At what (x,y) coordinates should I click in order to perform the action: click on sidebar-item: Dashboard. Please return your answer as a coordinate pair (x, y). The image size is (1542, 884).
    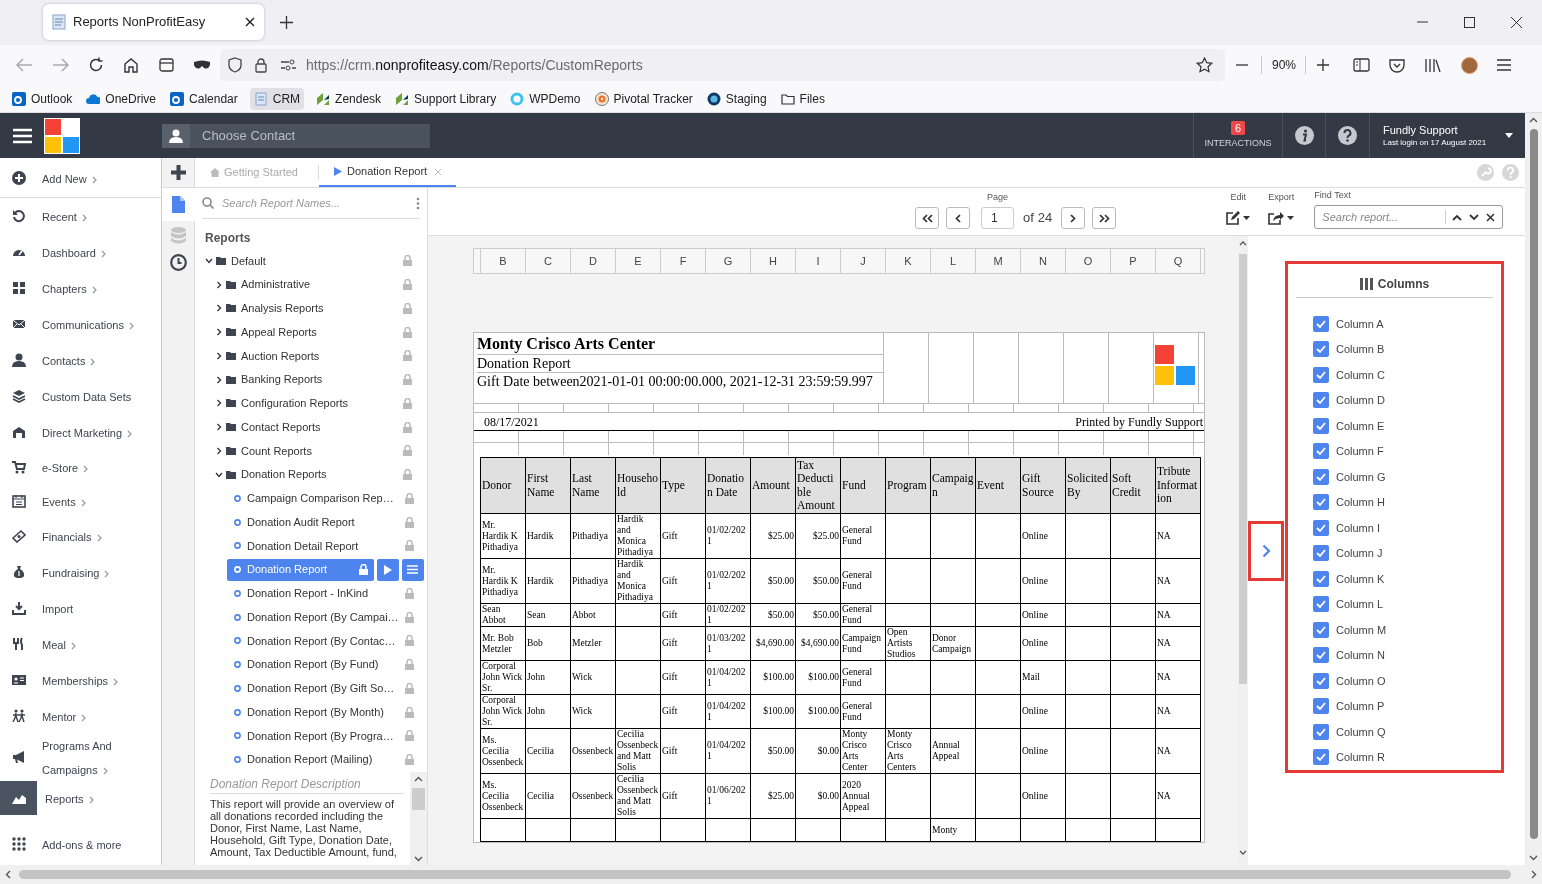
    Looking at the image, I should click on (80, 252).